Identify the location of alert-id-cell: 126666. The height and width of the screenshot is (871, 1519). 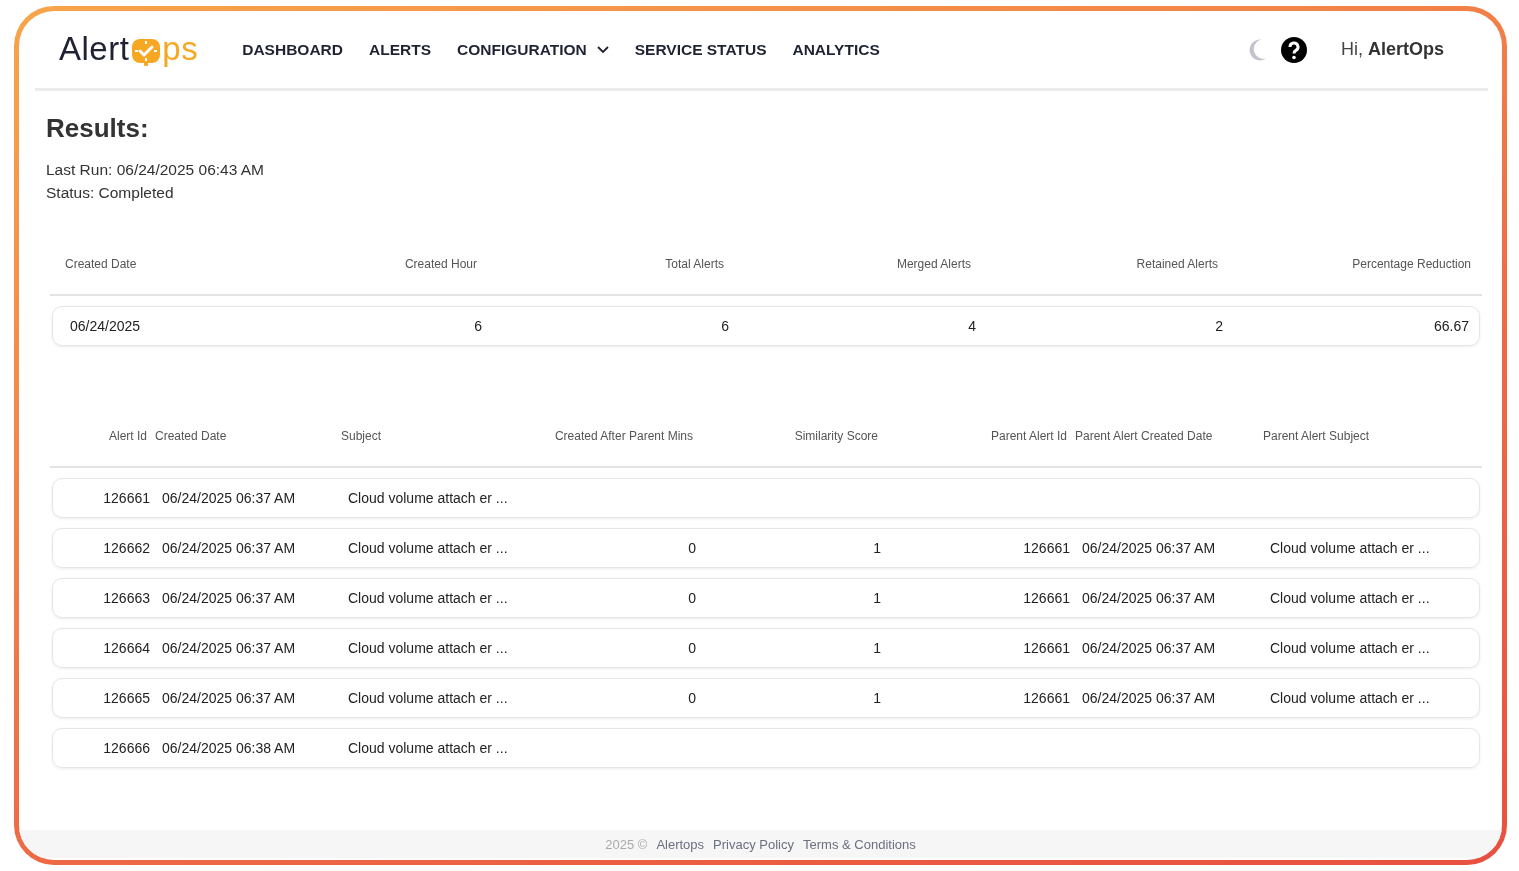
(126, 748).